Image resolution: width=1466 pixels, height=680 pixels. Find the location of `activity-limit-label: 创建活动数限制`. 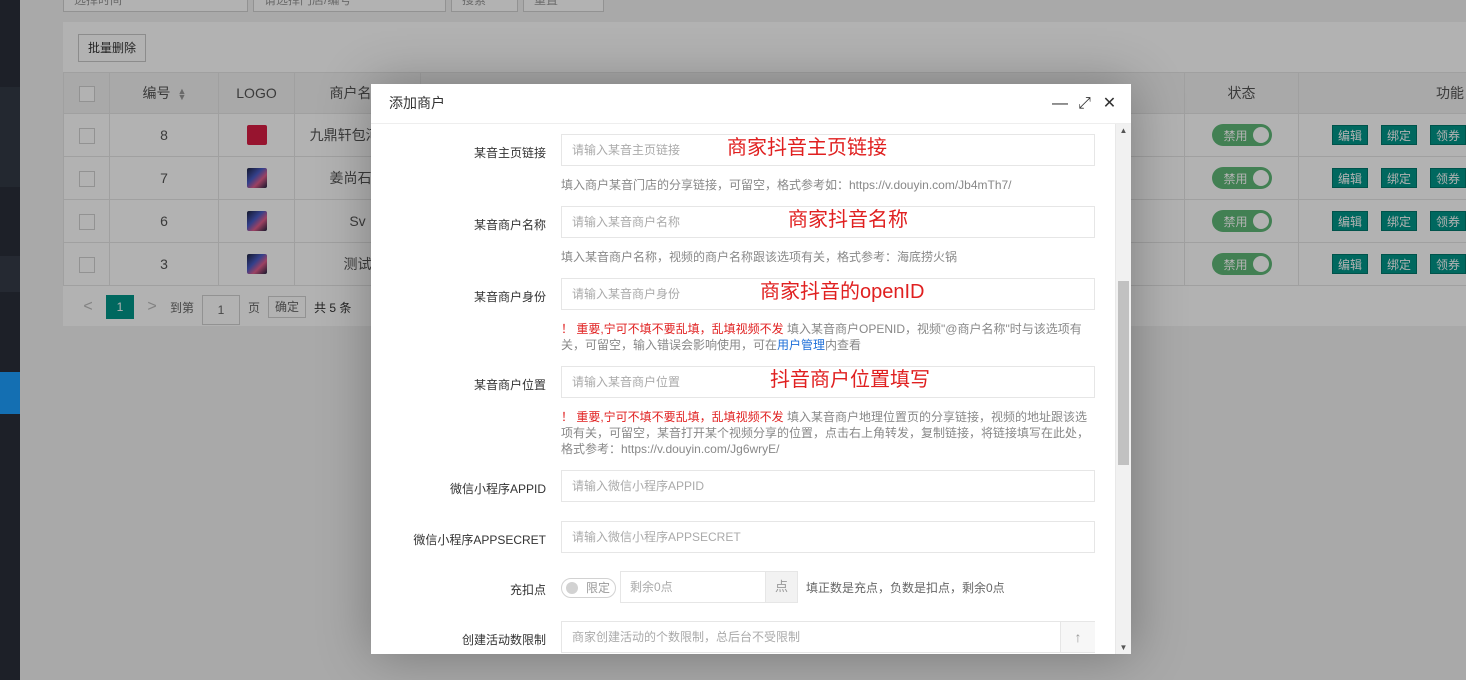

activity-limit-label: 创建活动数限制 is located at coordinates (503, 640).